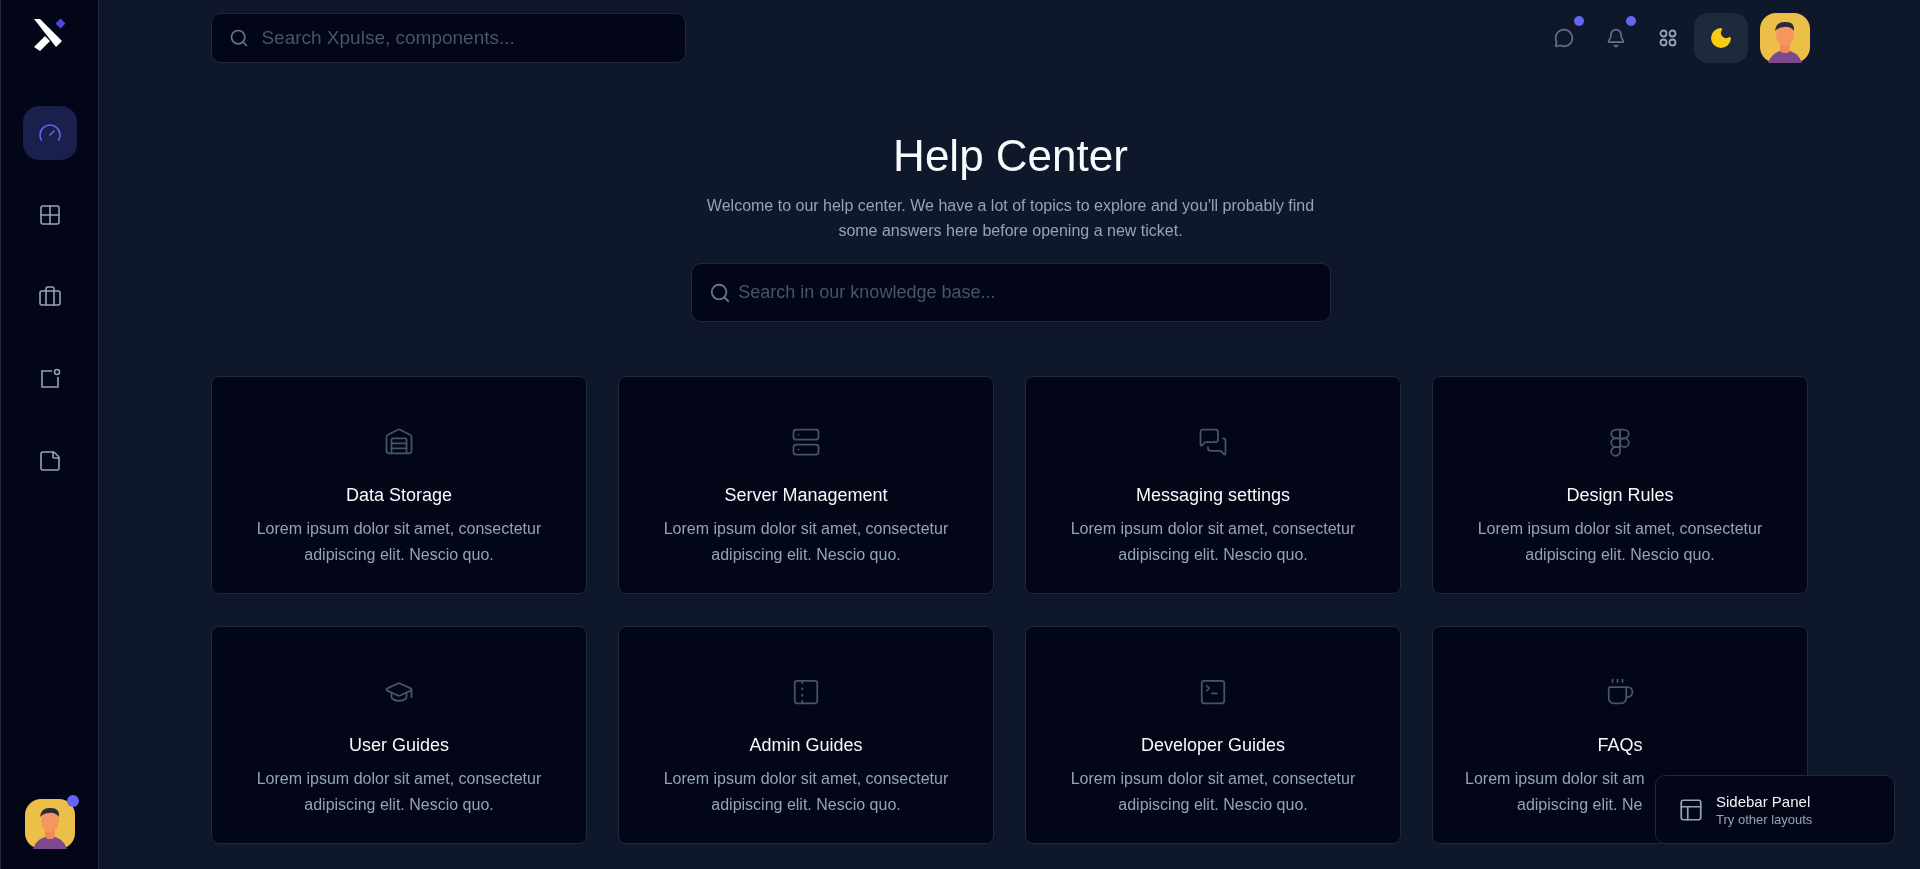 Image resolution: width=1920 pixels, height=869 pixels. What do you see at coordinates (806, 745) in the screenshot?
I see `card-title: Admin Guides` at bounding box center [806, 745].